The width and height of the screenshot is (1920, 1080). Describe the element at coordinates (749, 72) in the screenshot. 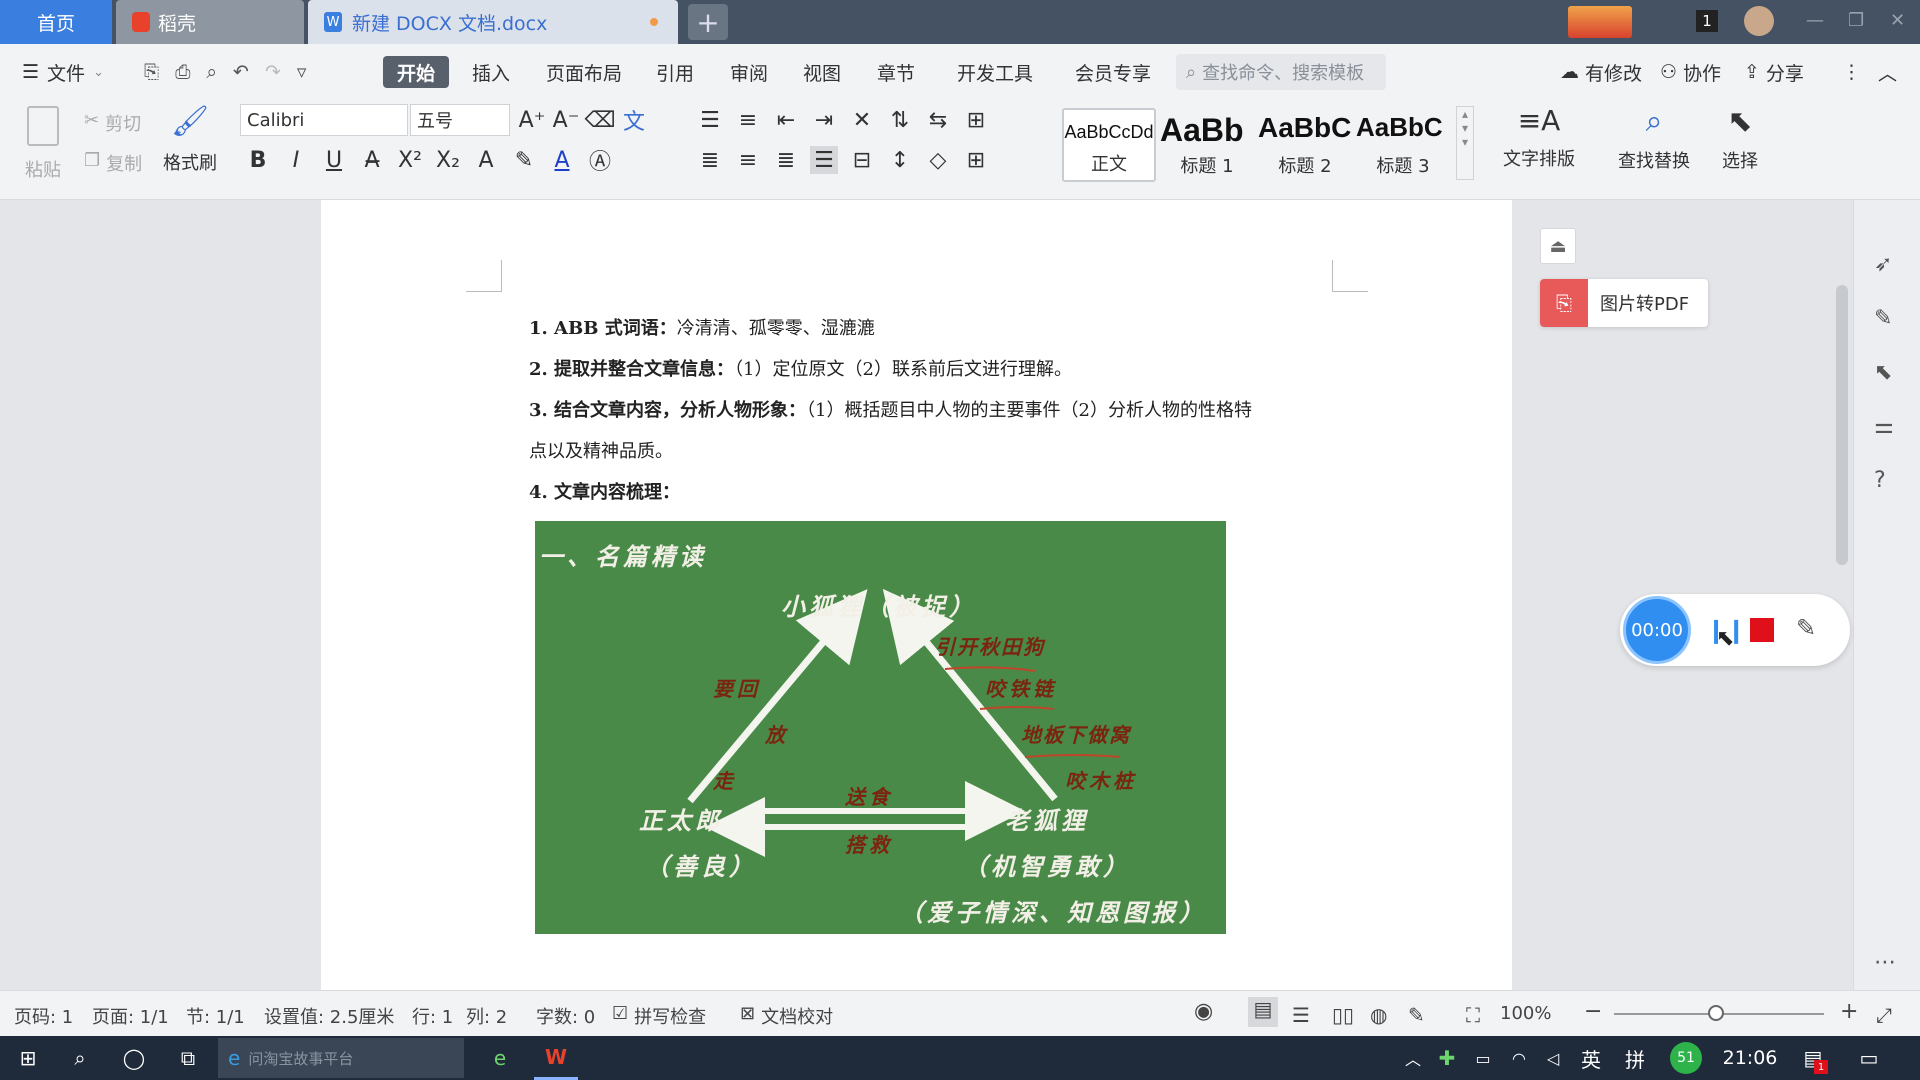

I see `menu-review: 审阅` at that location.